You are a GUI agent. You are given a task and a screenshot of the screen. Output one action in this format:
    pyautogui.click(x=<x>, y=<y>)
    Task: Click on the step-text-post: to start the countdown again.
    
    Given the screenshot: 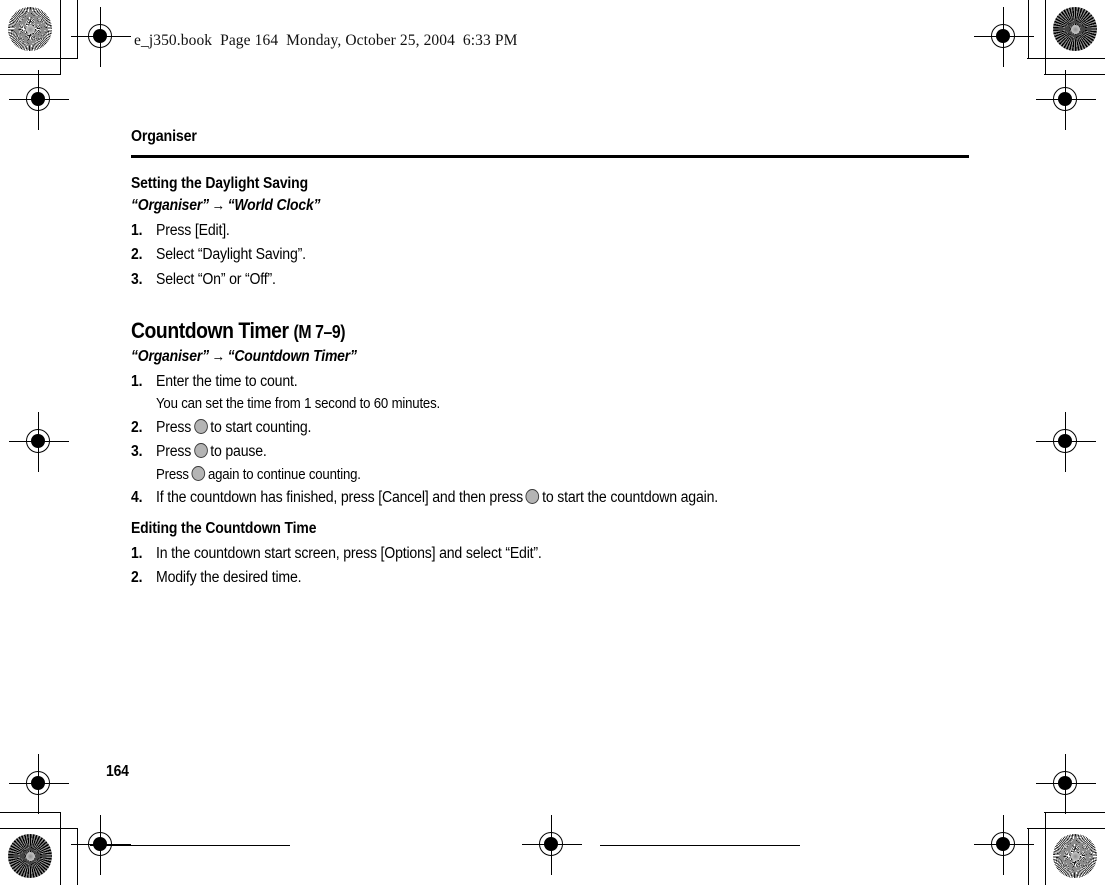 What is the action you would take?
    pyautogui.click(x=630, y=498)
    